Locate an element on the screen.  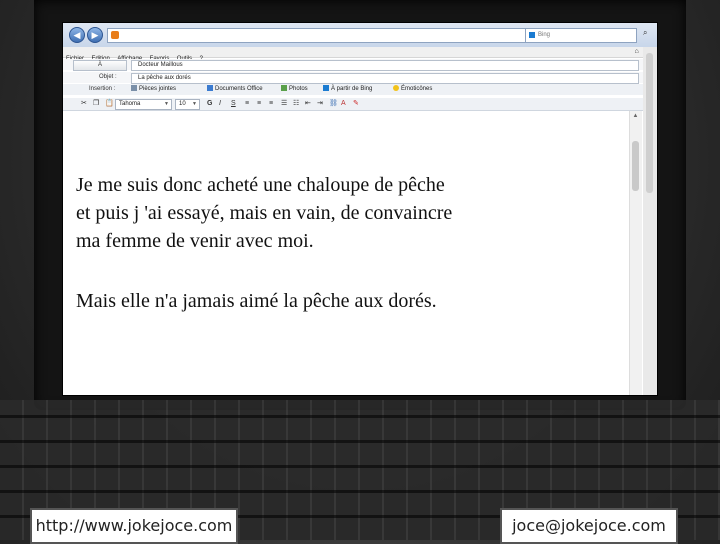
copy-icon: ❐ is located at coordinates (96, 104).